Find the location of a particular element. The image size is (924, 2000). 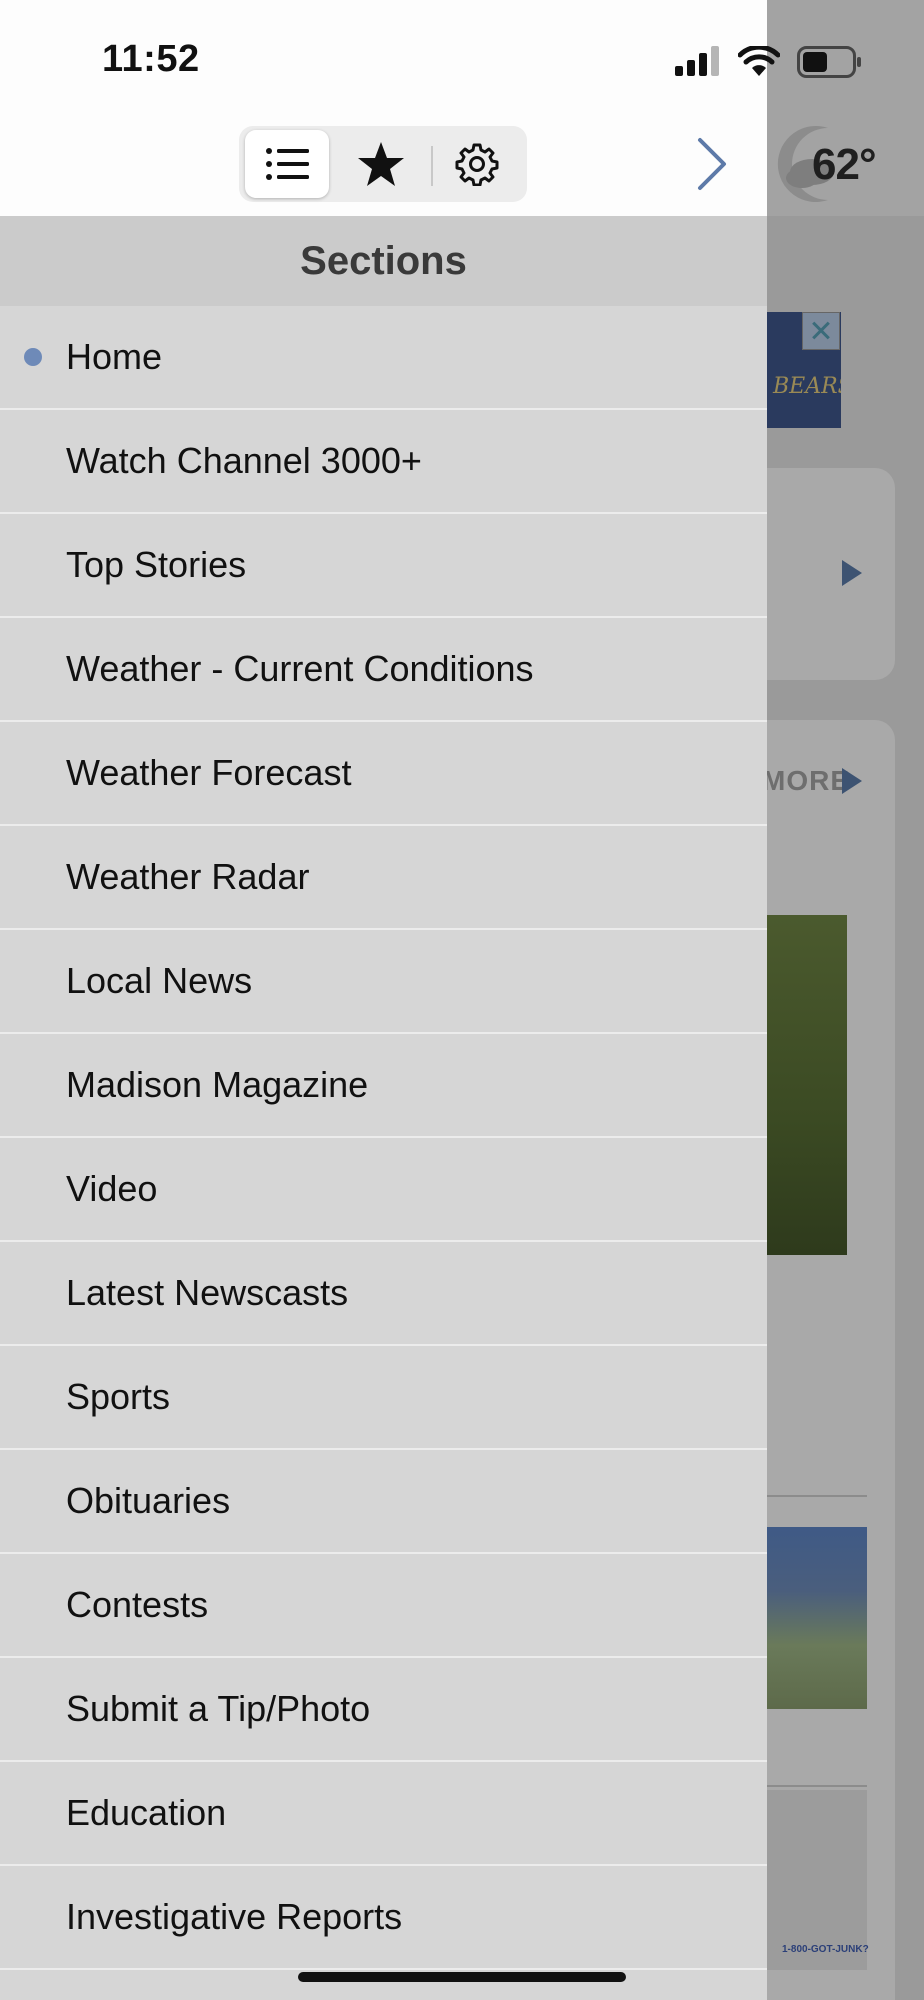

section-item-top-stories: Top Stories is located at coordinates (383, 566).